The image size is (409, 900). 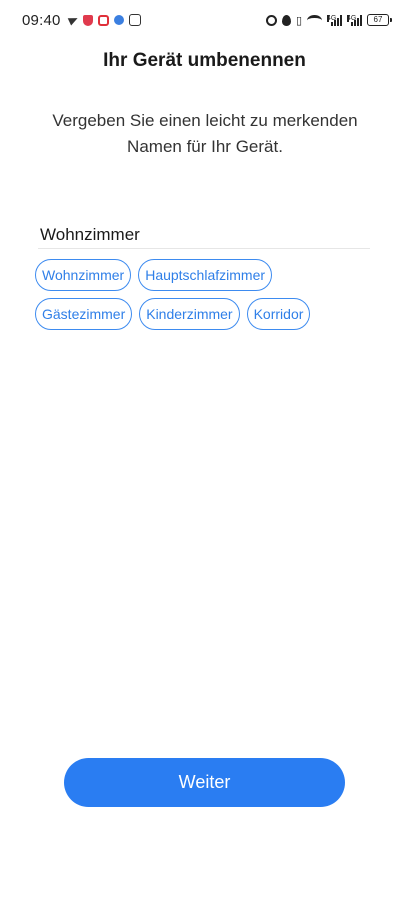 I want to click on alarm-icon, so click(x=271, y=20).